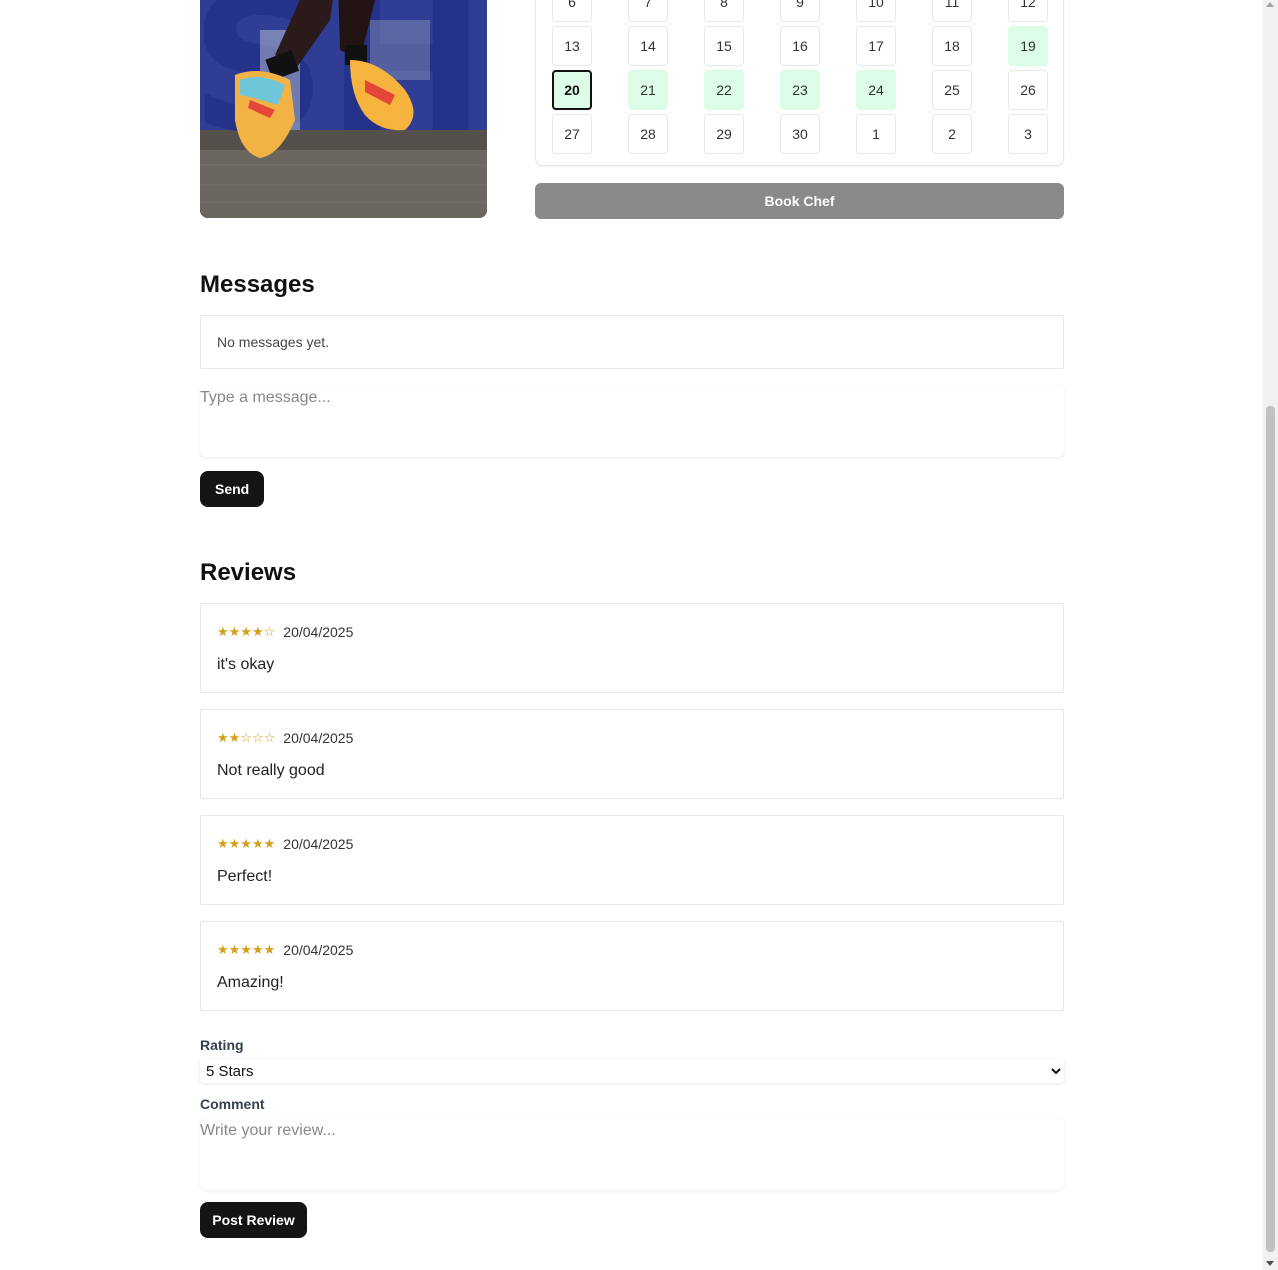 This screenshot has height=1270, width=1278. What do you see at coordinates (245, 876) in the screenshot?
I see `review-text: Perfect!` at bounding box center [245, 876].